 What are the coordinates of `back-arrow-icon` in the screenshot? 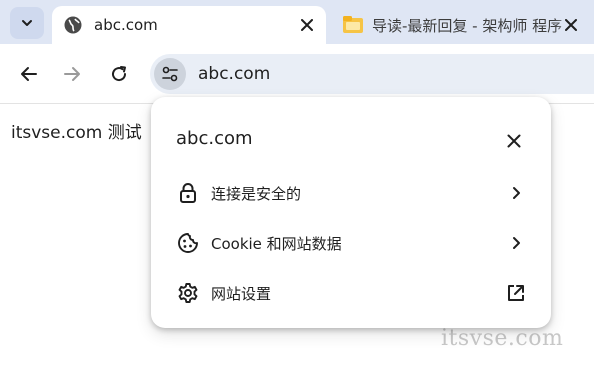 It's located at (29, 74).